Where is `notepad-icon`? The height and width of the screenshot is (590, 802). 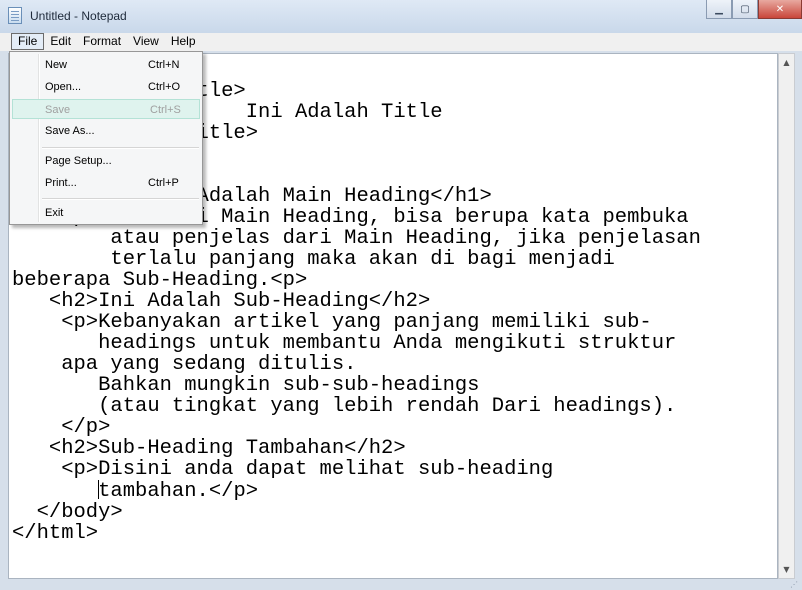
notepad-icon is located at coordinates (15, 15).